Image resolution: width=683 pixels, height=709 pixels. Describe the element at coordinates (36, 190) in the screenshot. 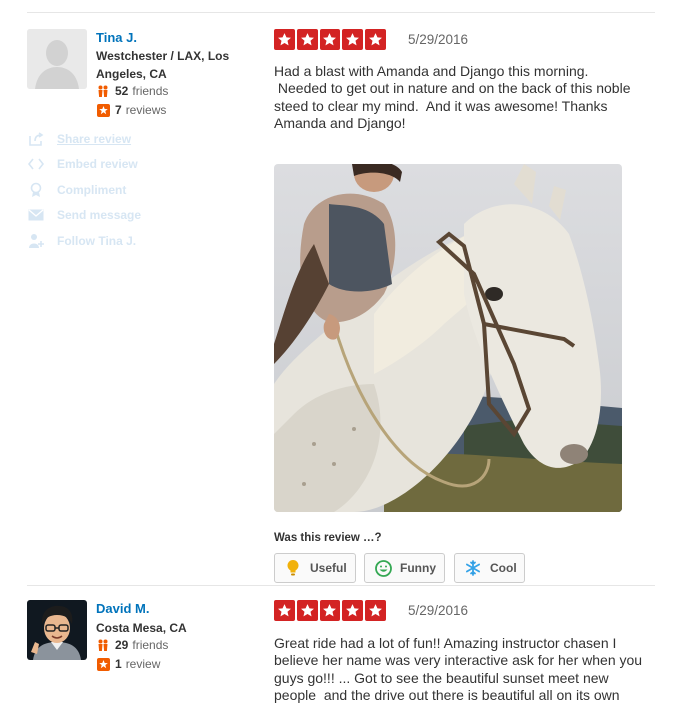

I see `compliment-award-icon` at that location.